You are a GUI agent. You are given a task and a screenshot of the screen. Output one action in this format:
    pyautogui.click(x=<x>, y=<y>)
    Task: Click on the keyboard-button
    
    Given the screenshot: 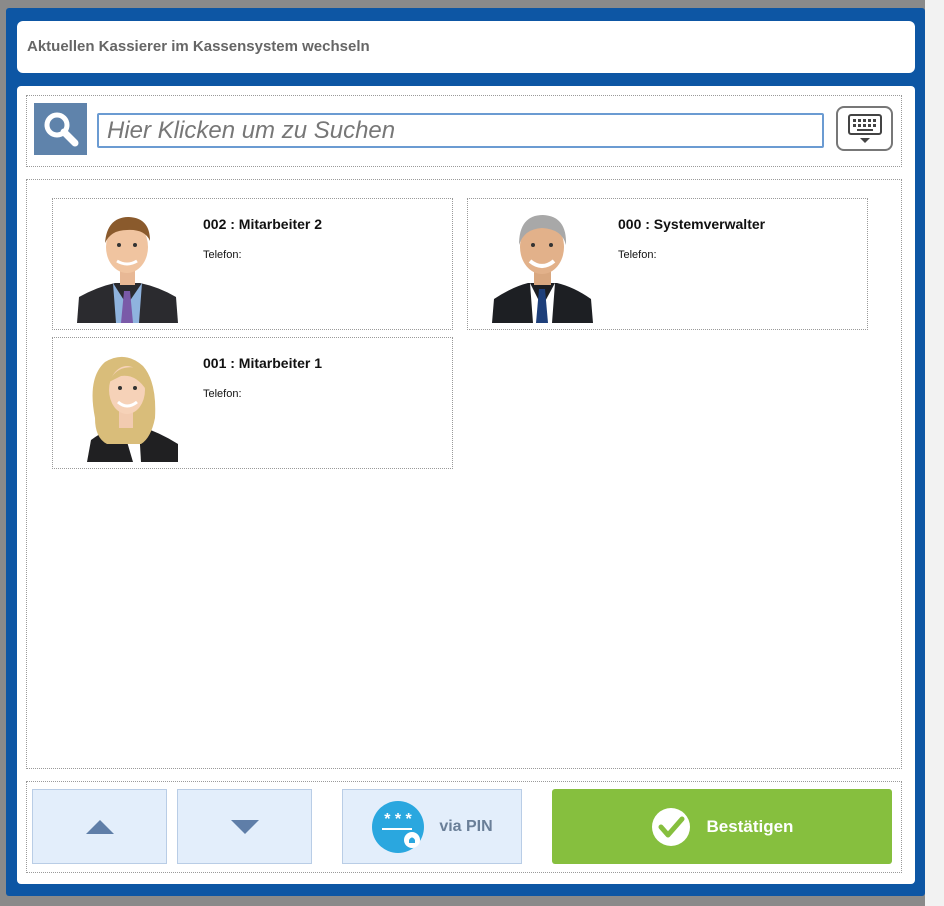 What is the action you would take?
    pyautogui.click(x=864, y=128)
    